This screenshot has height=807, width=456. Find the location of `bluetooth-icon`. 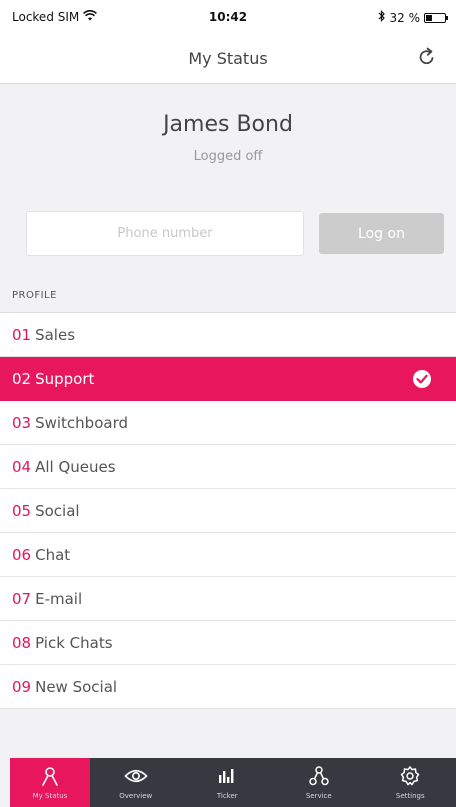

bluetooth-icon is located at coordinates (382, 17).